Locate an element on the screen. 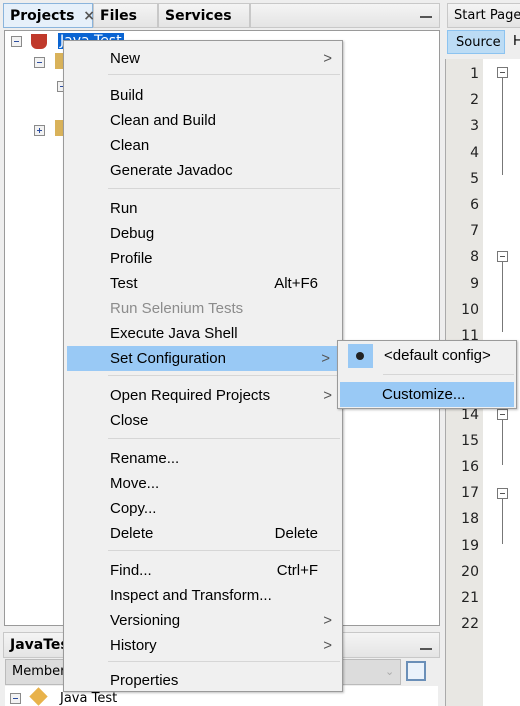 Image resolution: width=520 pixels, height=706 pixels. line-number: 6 is located at coordinates (474, 205).